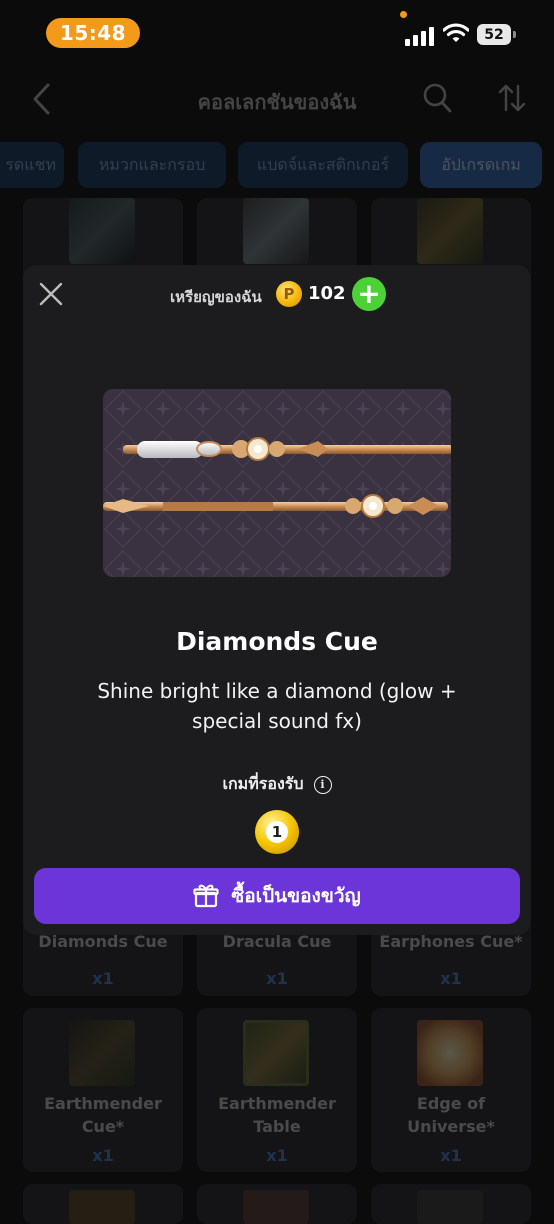 This screenshot has height=1224, width=554. What do you see at coordinates (494, 34) in the screenshot?
I see `battery-icon: 52` at bounding box center [494, 34].